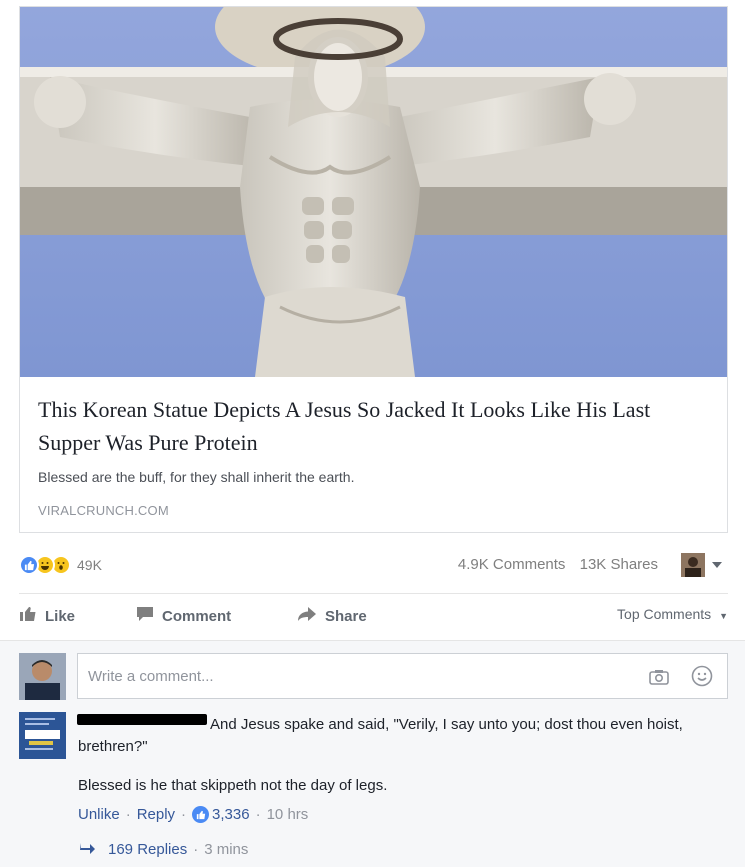 The height and width of the screenshot is (867, 745). I want to click on camera-icon, so click(659, 679).